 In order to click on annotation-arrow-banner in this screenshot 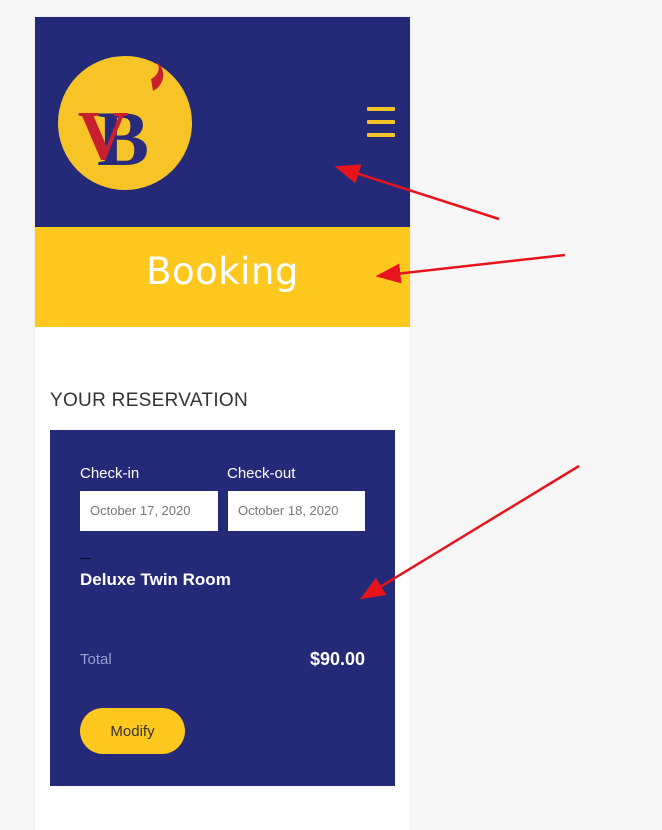, I will do `click(470, 268)`.